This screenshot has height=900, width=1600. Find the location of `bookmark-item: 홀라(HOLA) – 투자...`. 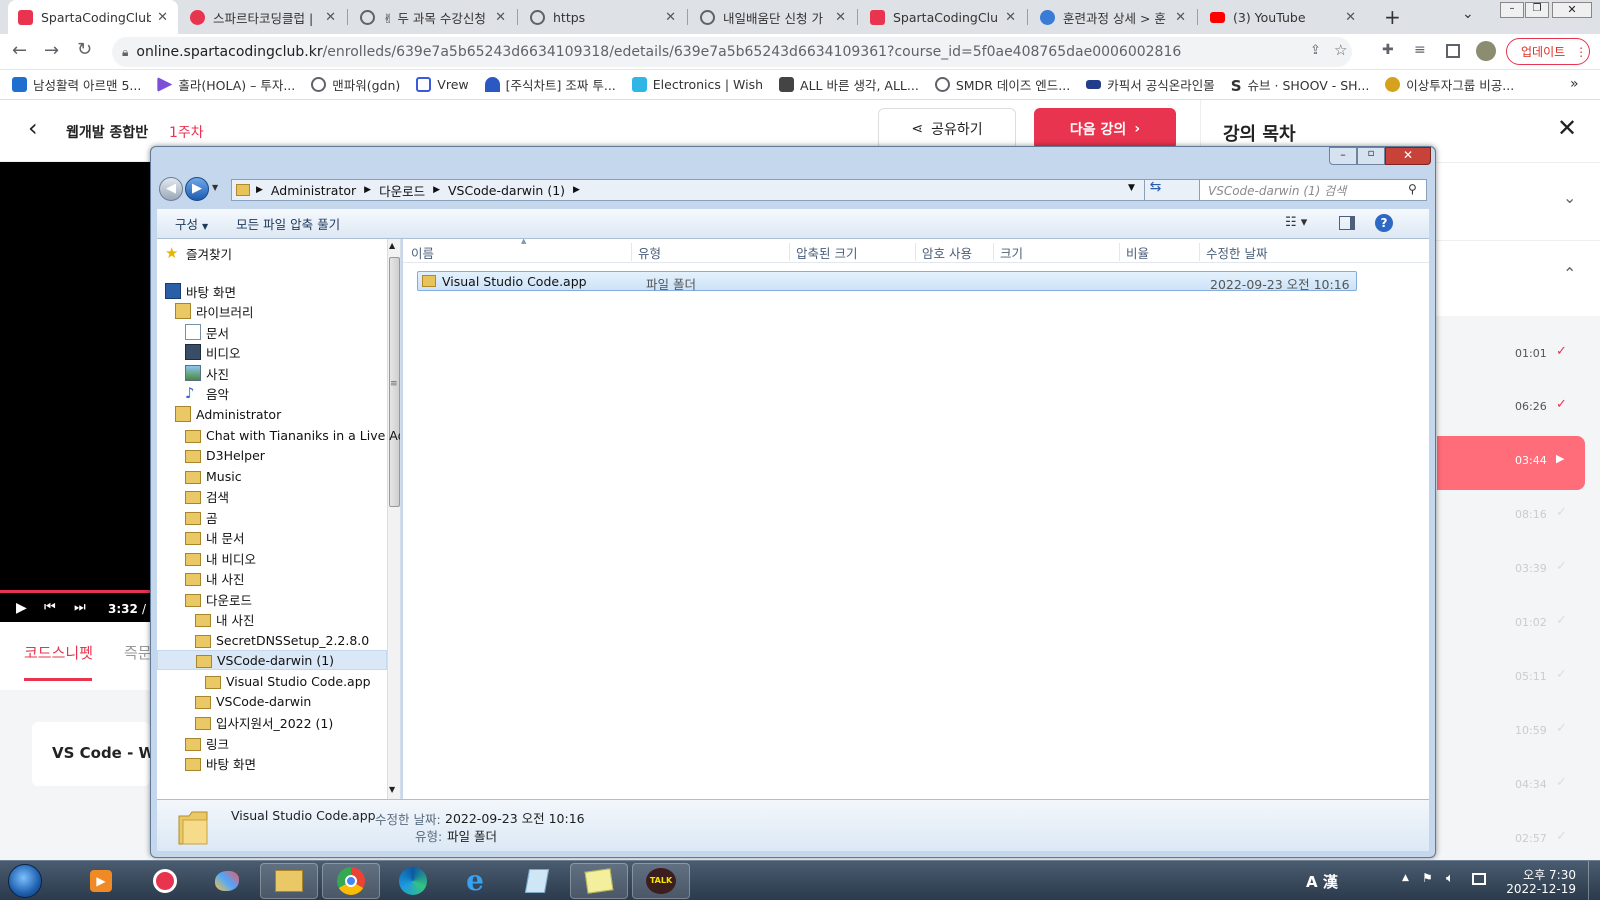

bookmark-item: 홀라(HOLA) – 투자... is located at coordinates (226, 84).